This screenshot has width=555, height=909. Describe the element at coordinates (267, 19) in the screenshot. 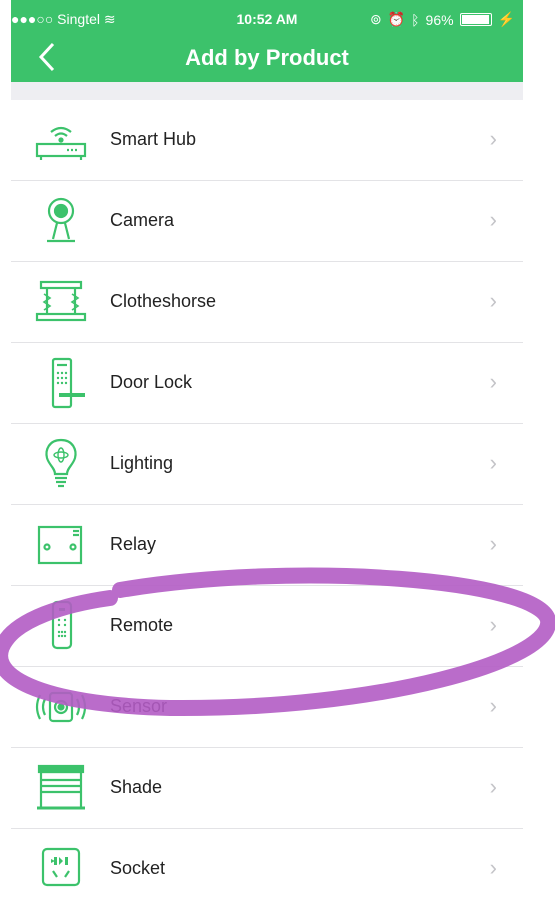

I see `status-bar: ●●●○○ Singtel ≋ 10:52 AM ⊚ ⏰ ᛒ 96% ⚡` at that location.